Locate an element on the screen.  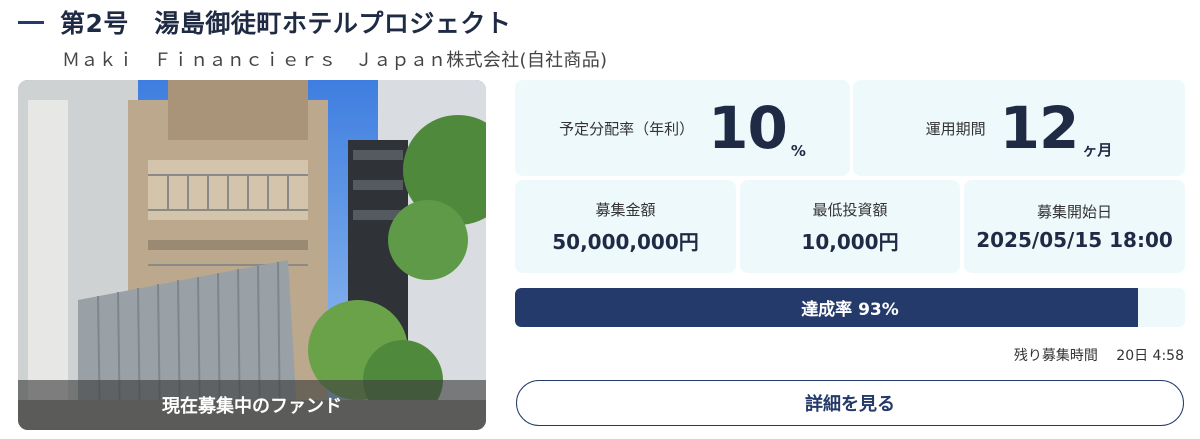
achievement-rate-label: 達成率 93% is located at coordinates (850, 310).